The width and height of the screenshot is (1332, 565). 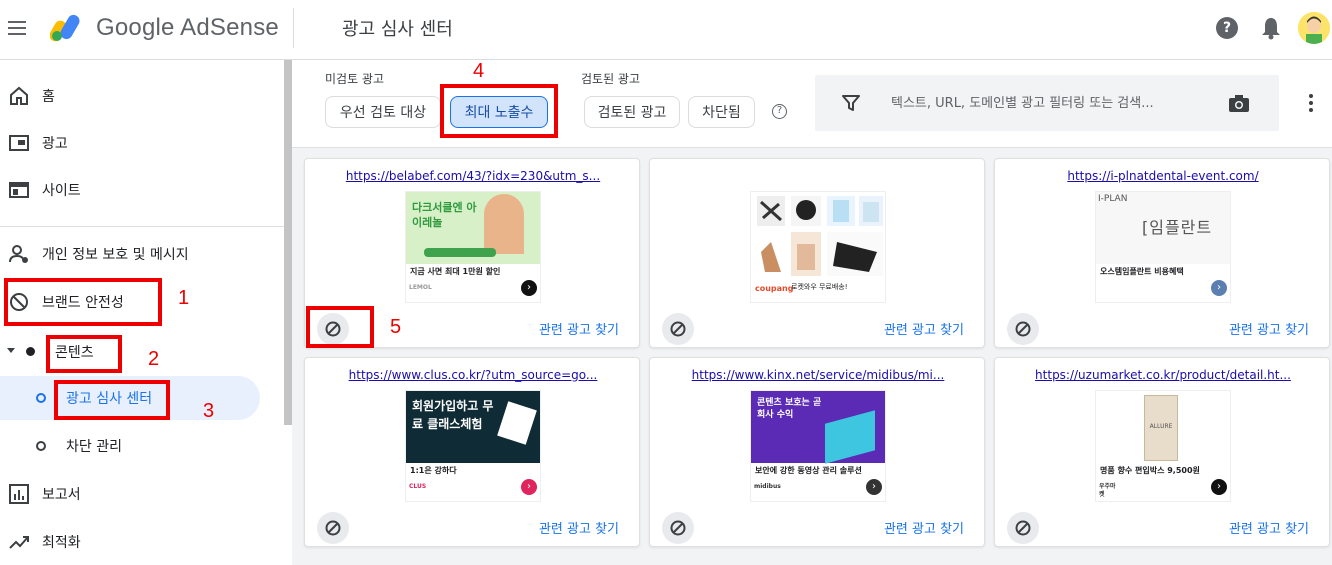 What do you see at coordinates (433, 470) in the screenshot?
I see `creative-headline: 1:1은 강하다` at bounding box center [433, 470].